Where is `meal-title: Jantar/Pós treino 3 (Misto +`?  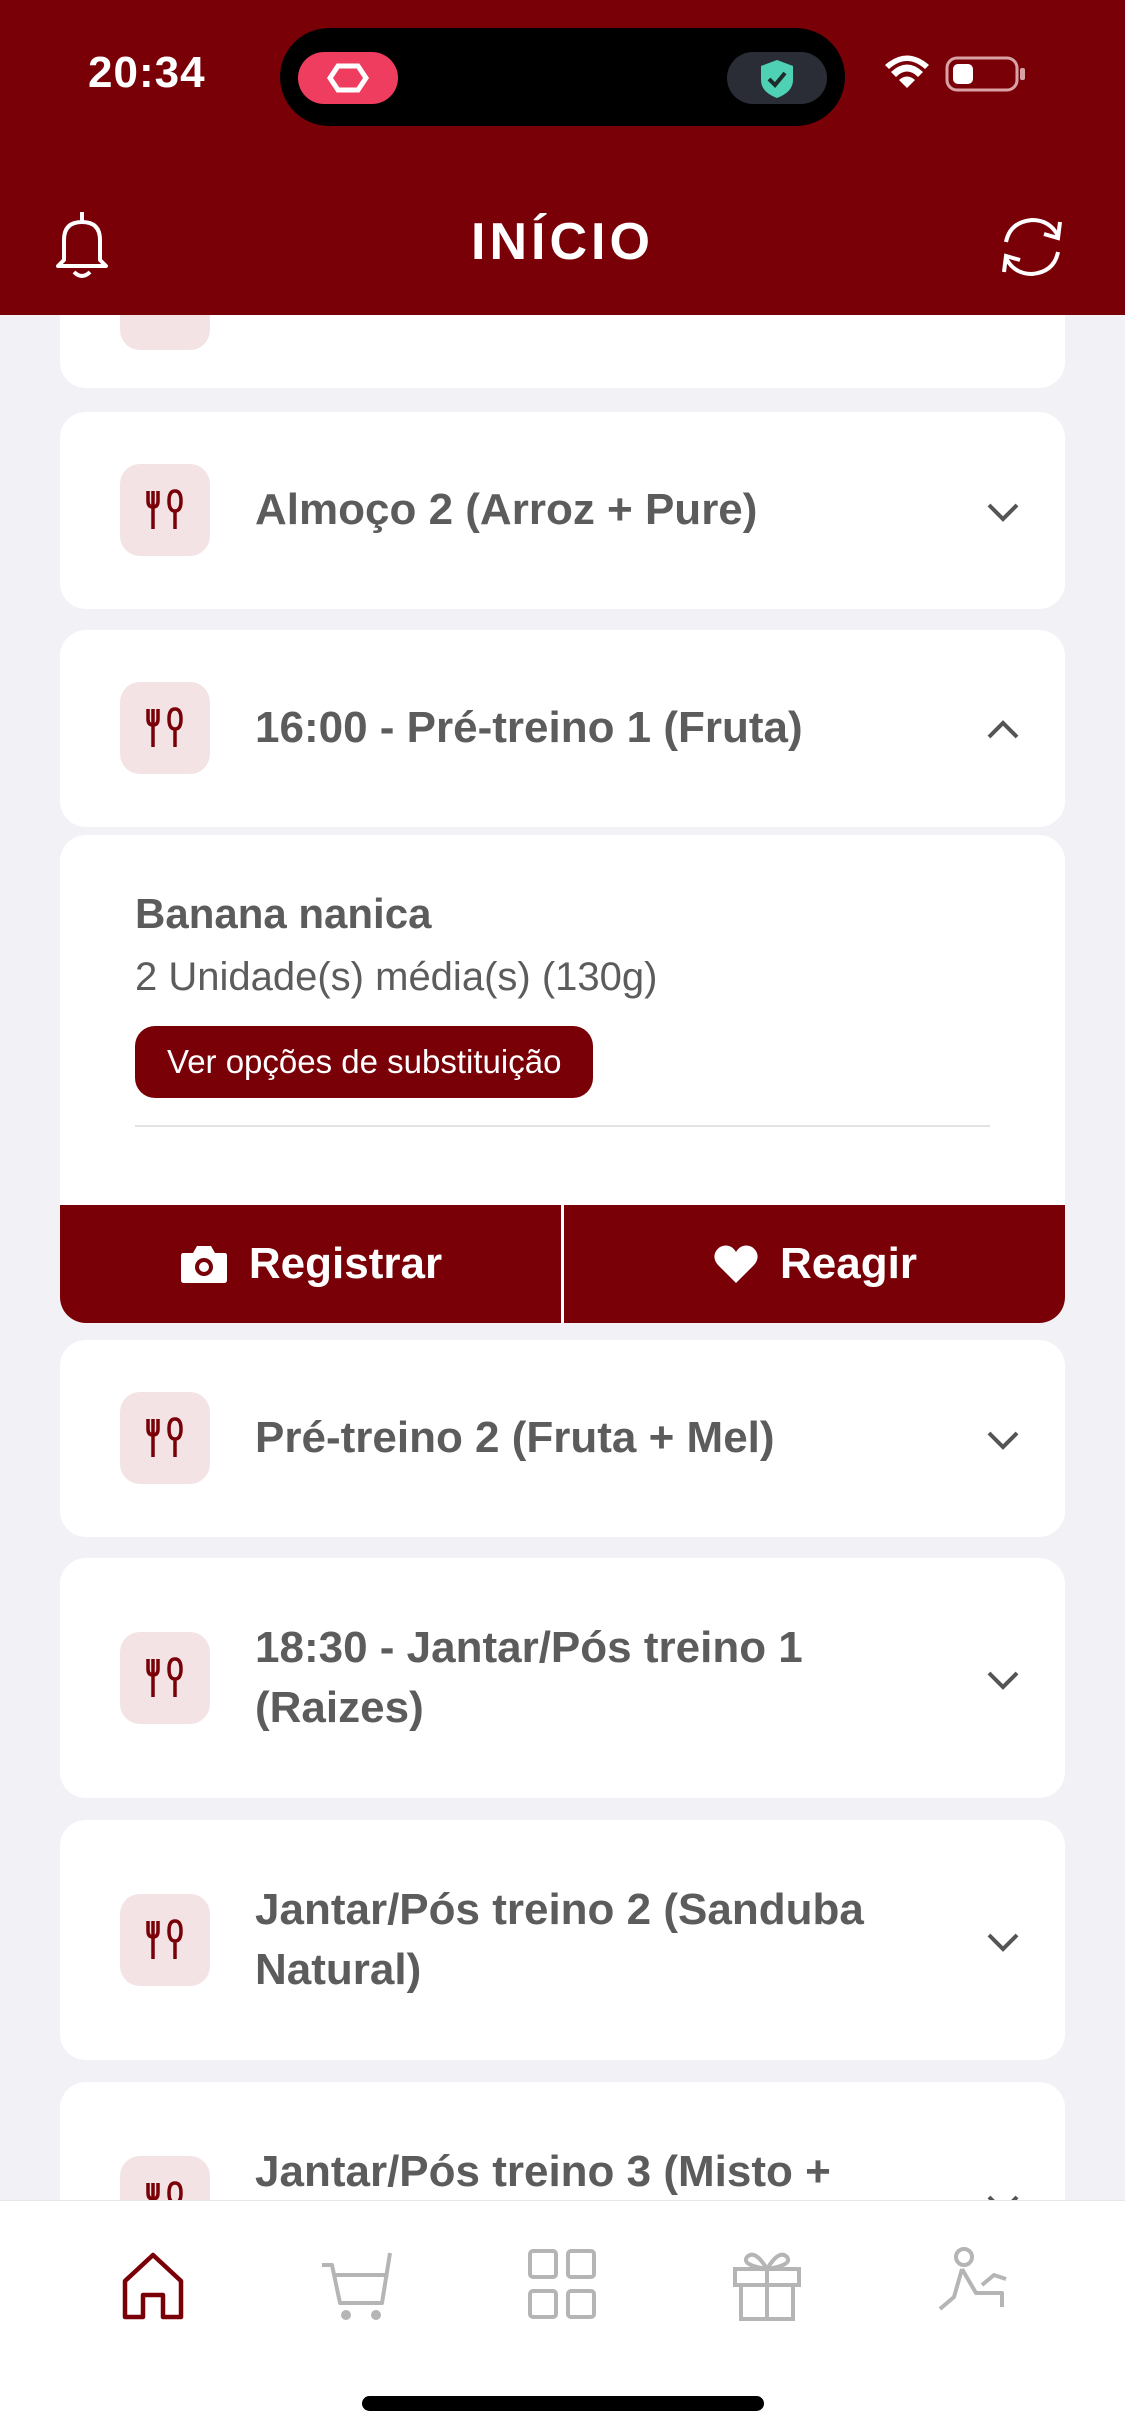 meal-title: Jantar/Pós treino 3 (Misto + is located at coordinates (543, 2171).